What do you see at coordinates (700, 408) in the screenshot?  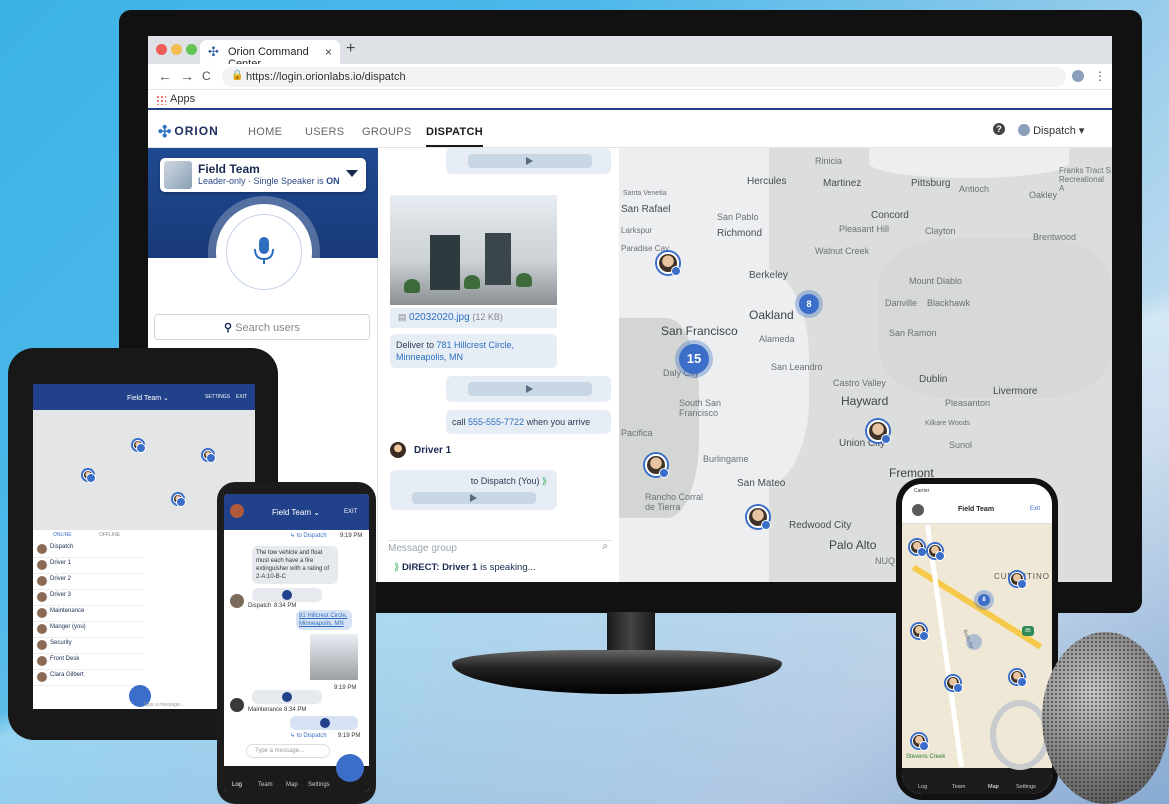 I see `map-label: South San Francisco` at bounding box center [700, 408].